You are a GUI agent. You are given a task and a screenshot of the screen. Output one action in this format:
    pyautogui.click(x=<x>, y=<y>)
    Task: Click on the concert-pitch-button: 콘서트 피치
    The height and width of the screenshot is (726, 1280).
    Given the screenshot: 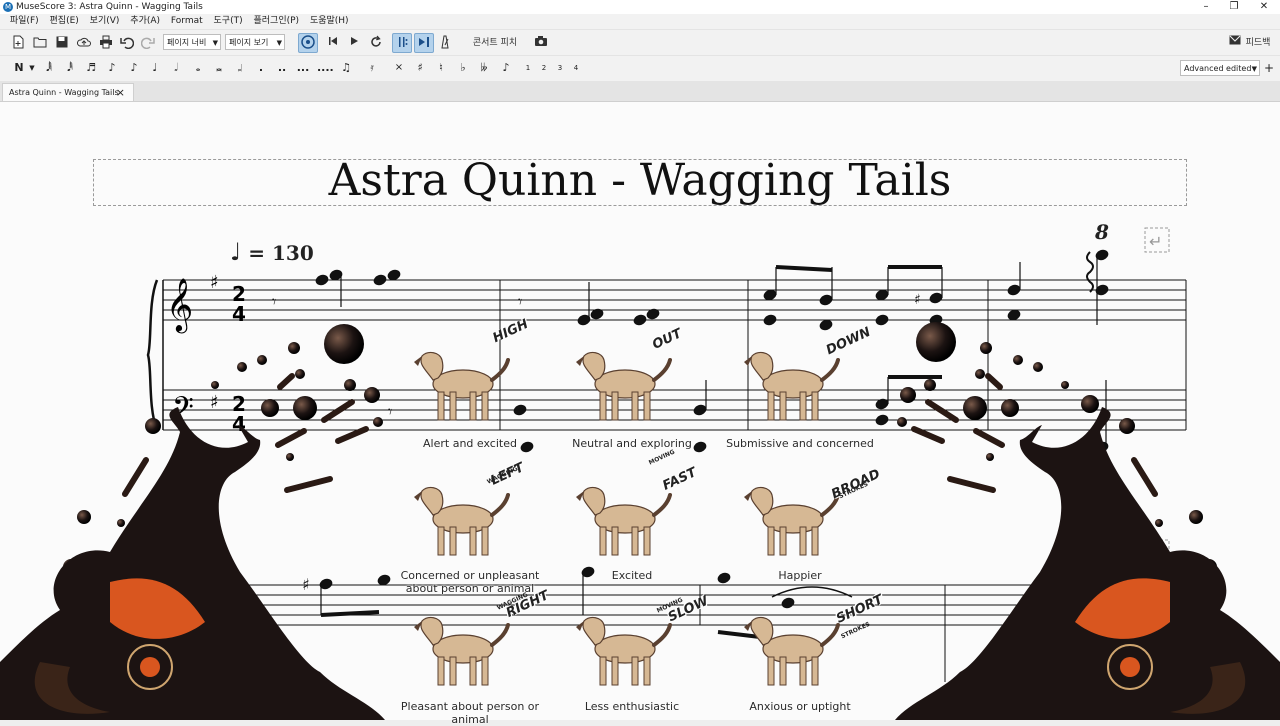 What is the action you would take?
    pyautogui.click(x=495, y=43)
    